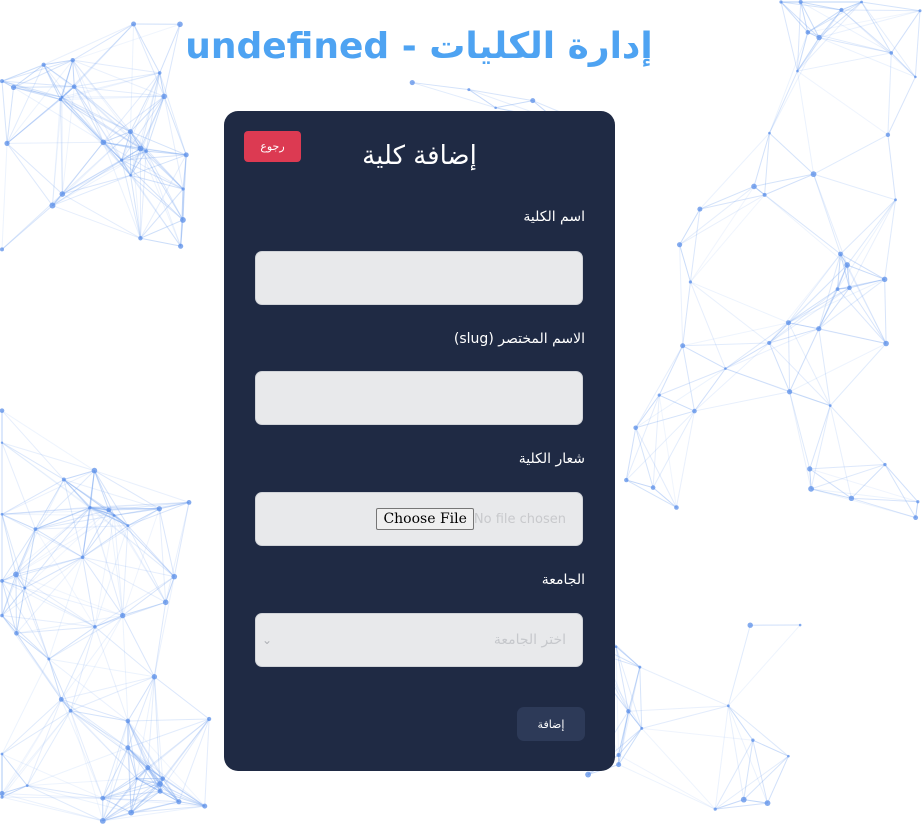 Image resolution: width=923 pixels, height=839 pixels. I want to click on submit-button: إضافة, so click(551, 724).